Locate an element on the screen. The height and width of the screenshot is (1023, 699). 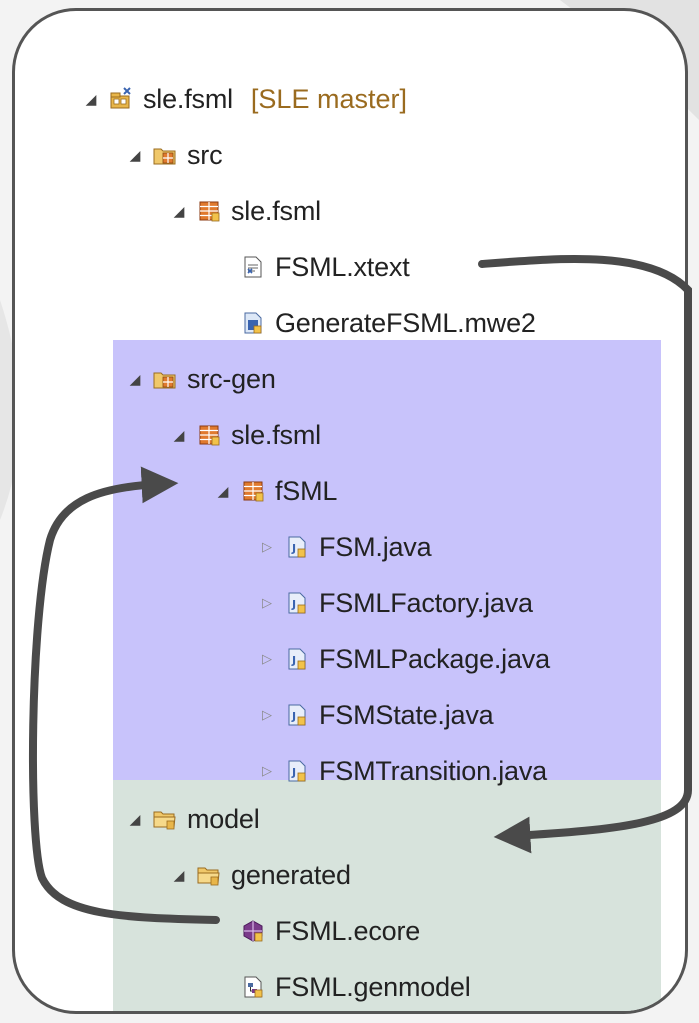
tree-item-label: FSM.java is located at coordinates (375, 546).